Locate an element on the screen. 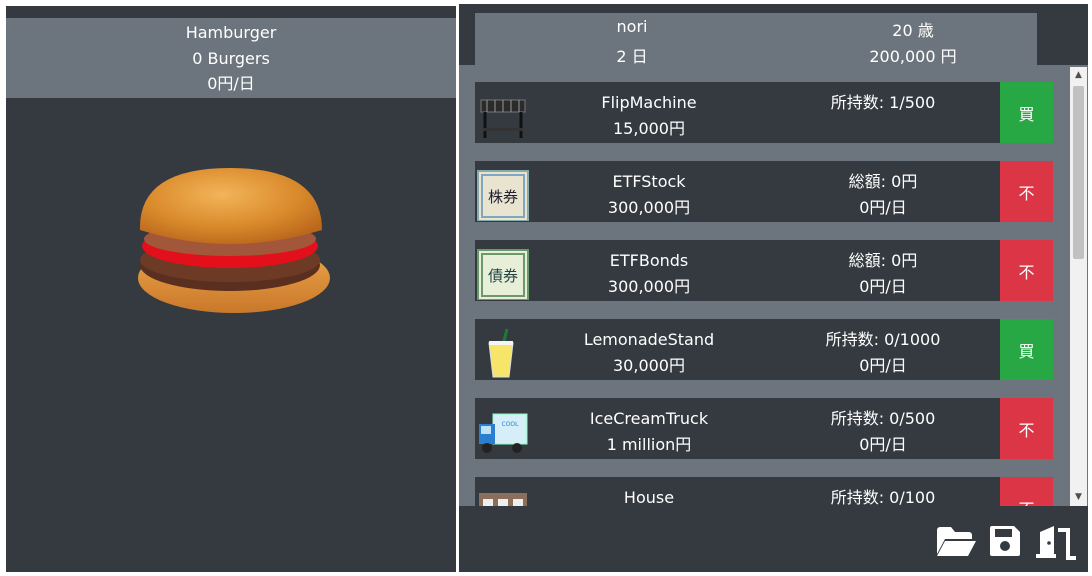 This screenshot has height=576, width=1092. item-info-block: 所持数: 0/100 is located at coordinates (883, 495).